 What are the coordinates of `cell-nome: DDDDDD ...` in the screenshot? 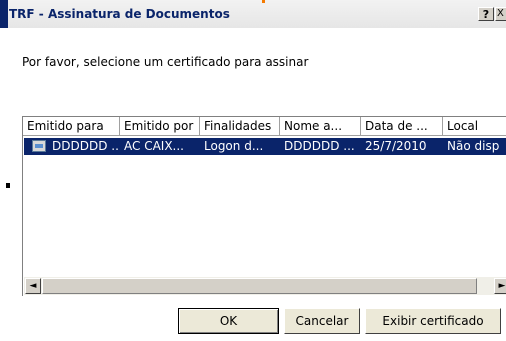 It's located at (319, 146).